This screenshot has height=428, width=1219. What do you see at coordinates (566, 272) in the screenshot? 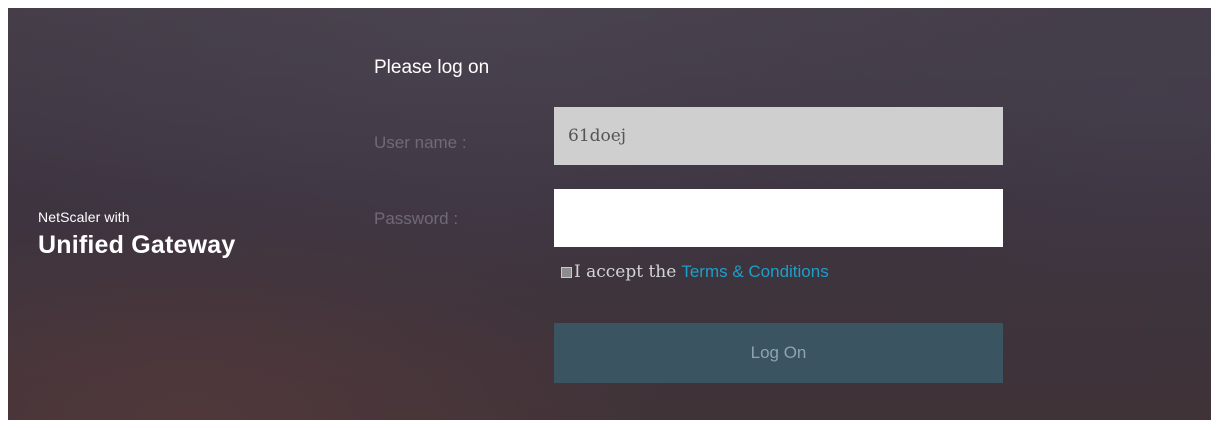
I see `terms-checkbox` at bounding box center [566, 272].